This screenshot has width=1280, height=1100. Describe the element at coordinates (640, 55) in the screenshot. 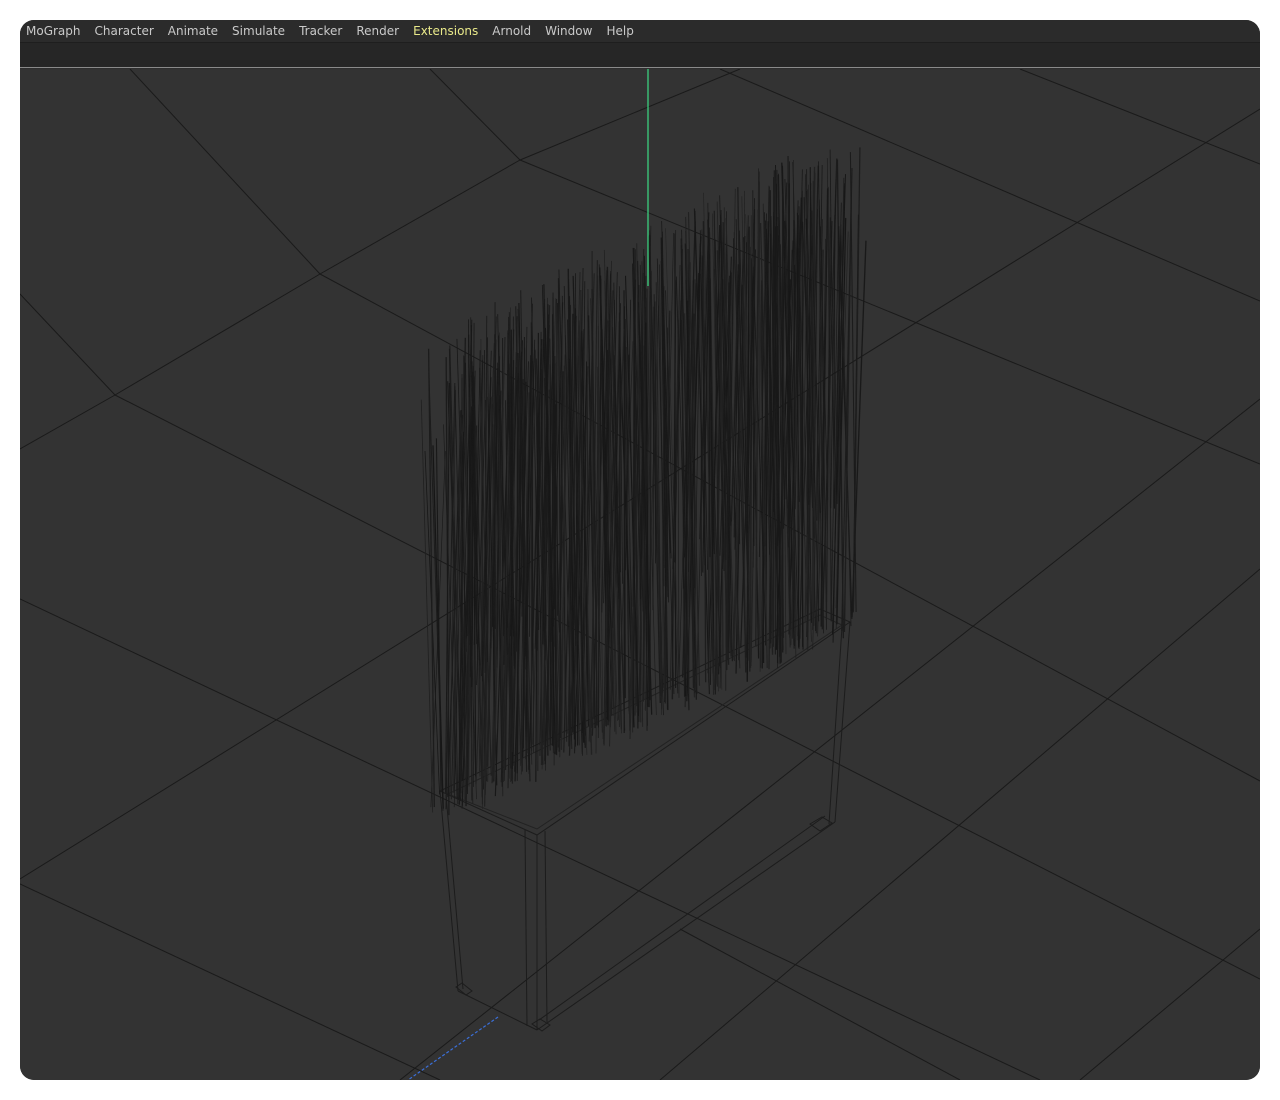

I see `viewport-toolbar` at that location.